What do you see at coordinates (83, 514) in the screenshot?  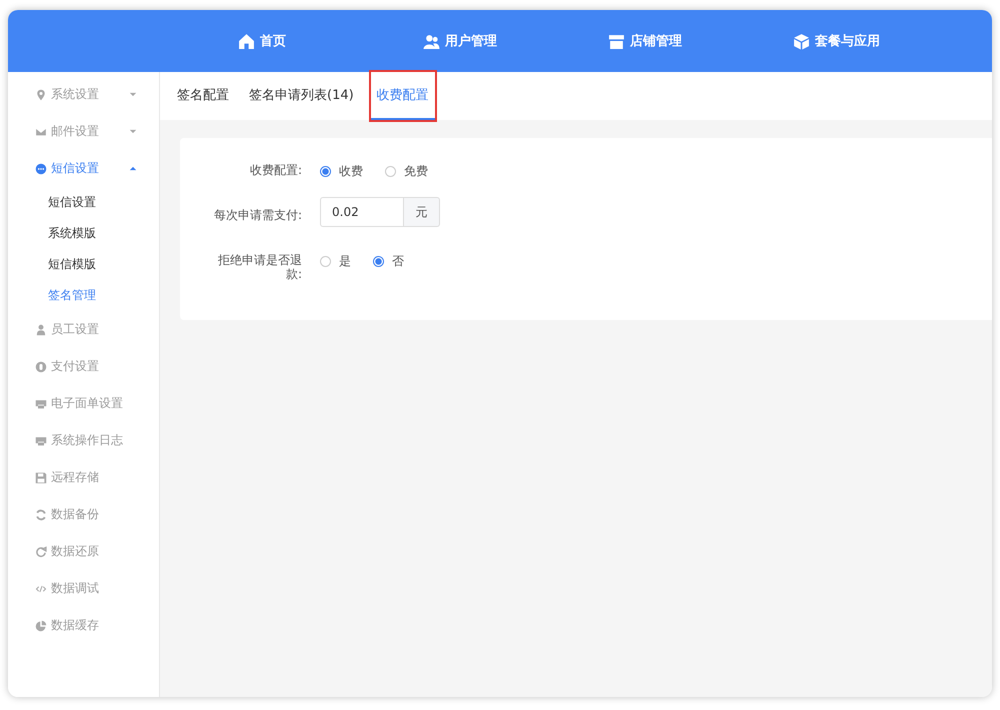 I see `sidebar-item: 数据备份` at bounding box center [83, 514].